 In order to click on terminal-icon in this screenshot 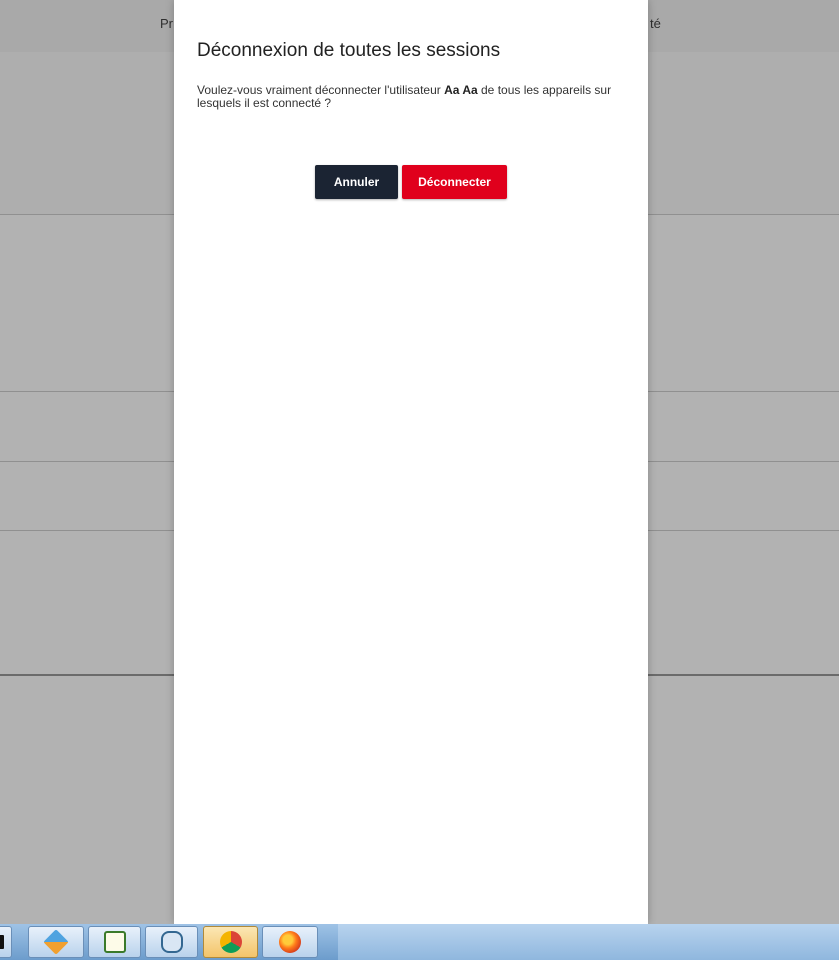, I will do `click(2, 942)`.